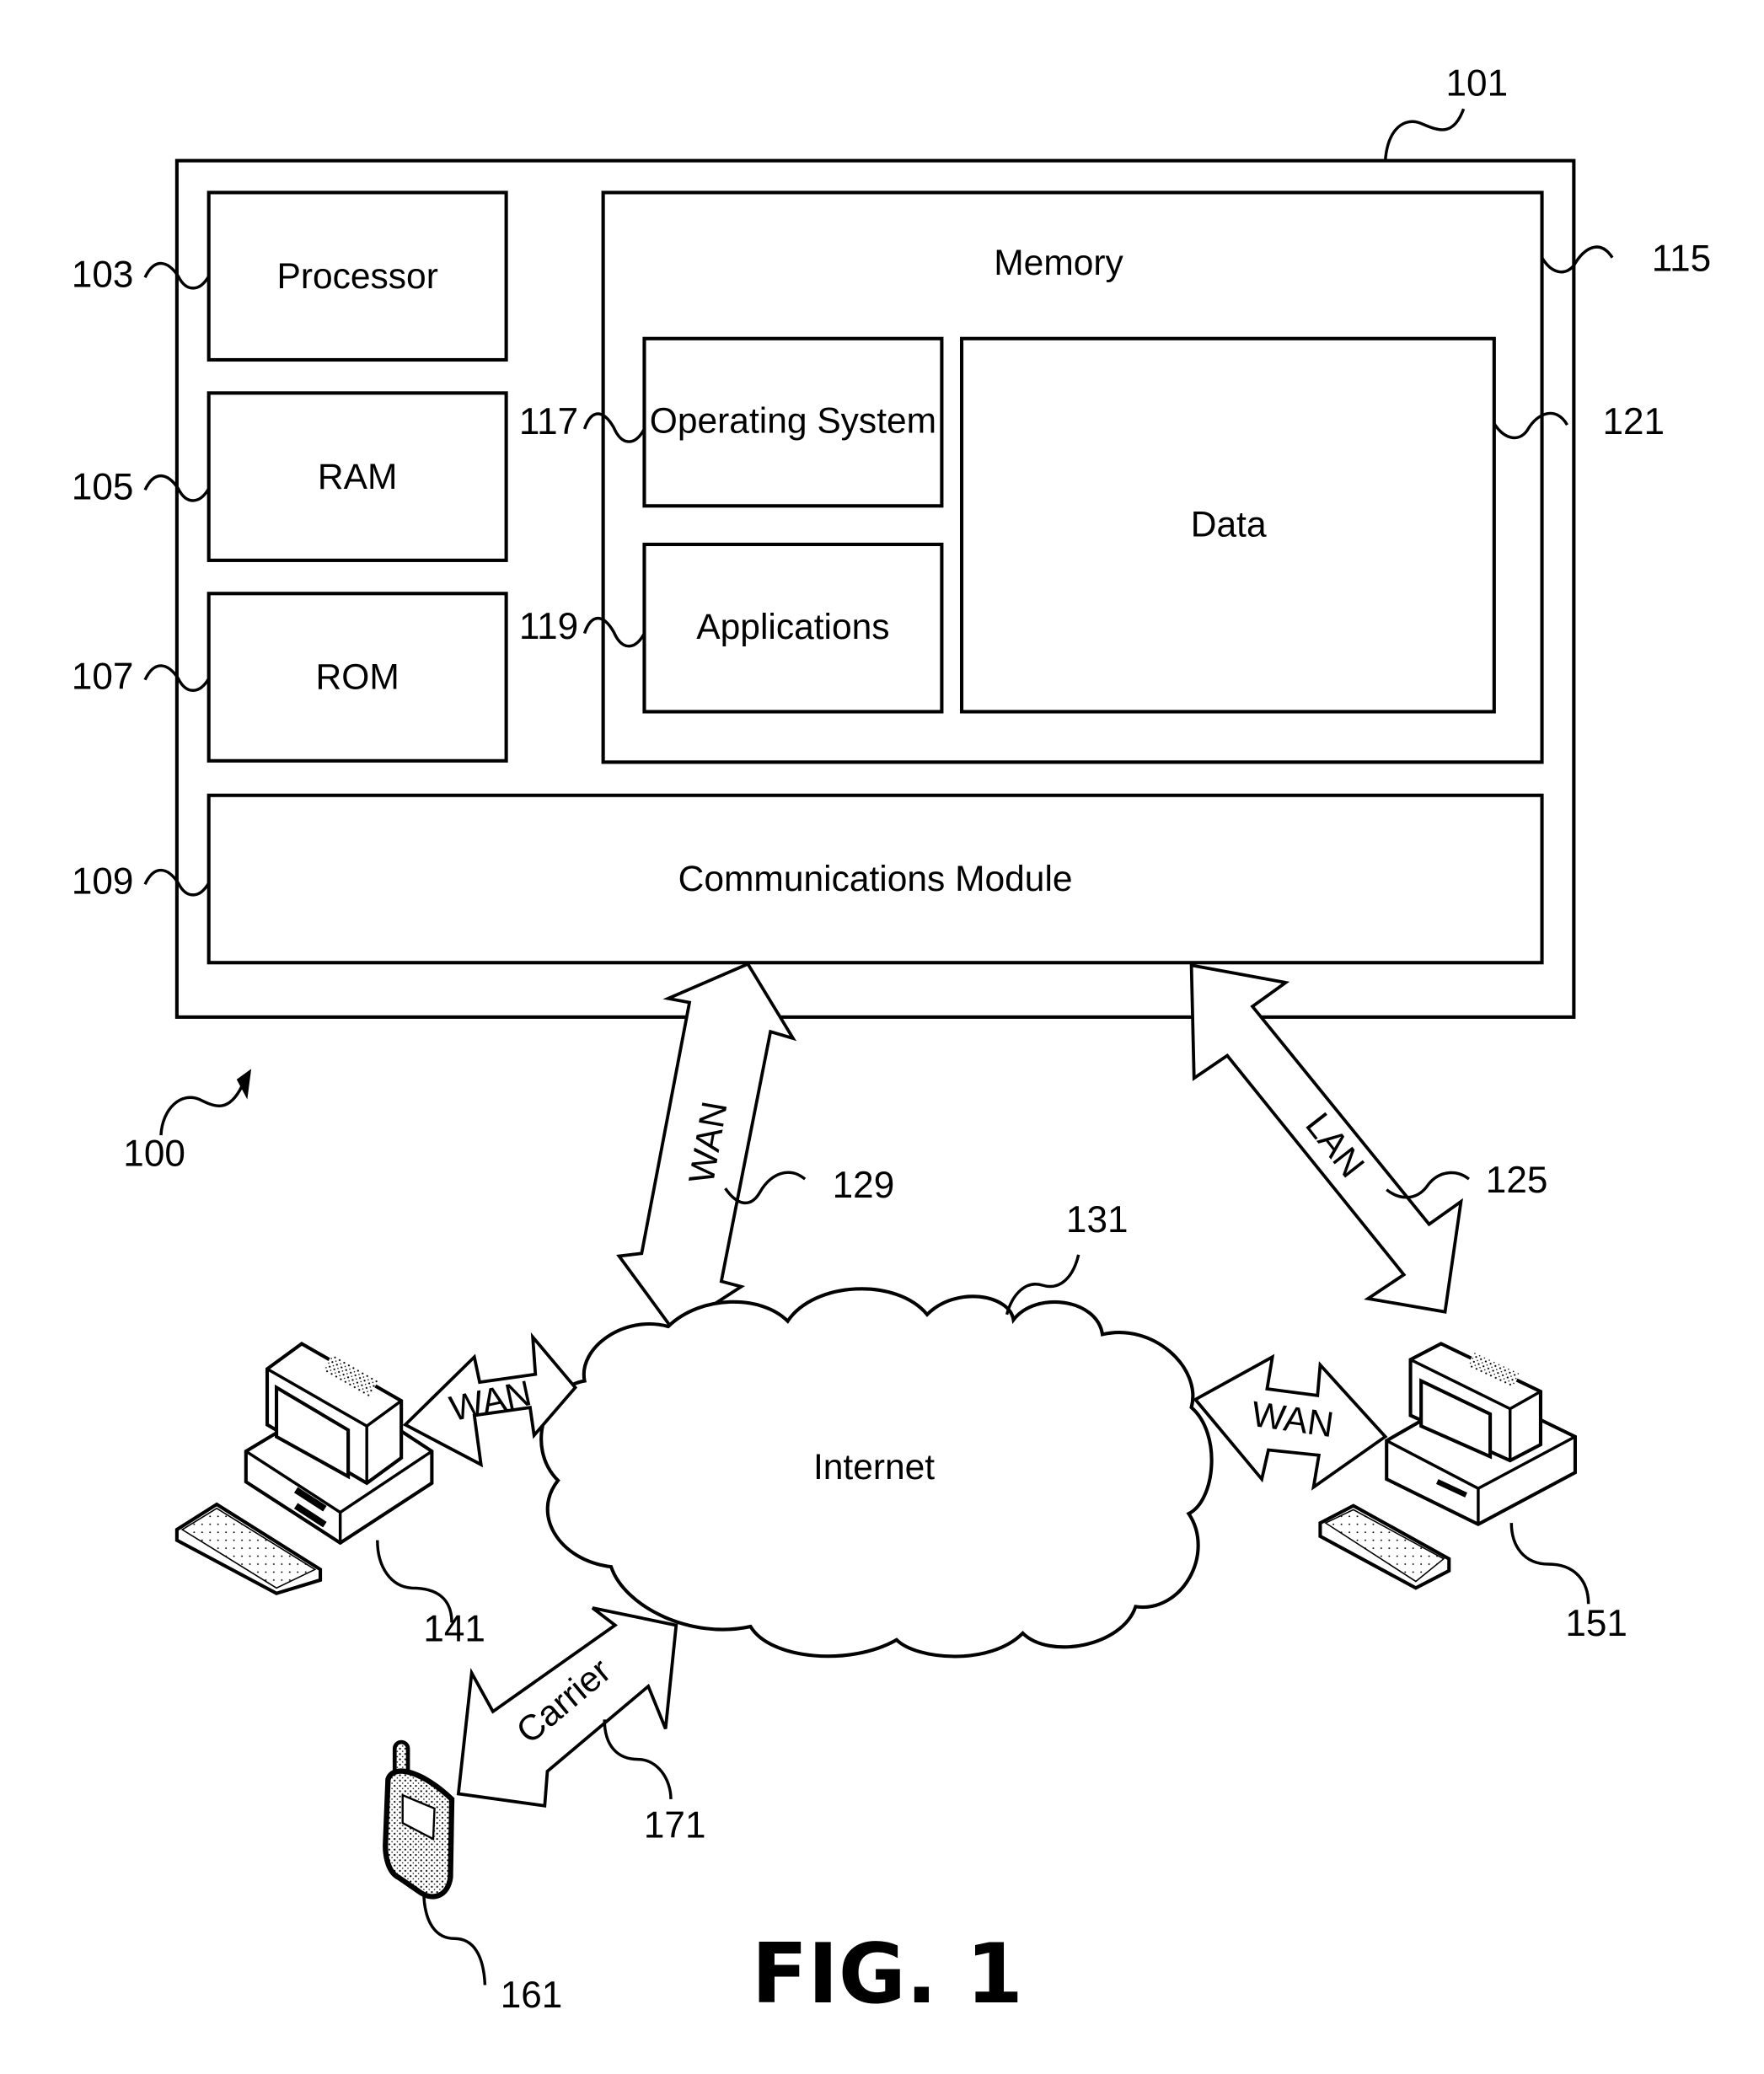  What do you see at coordinates (357, 477) in the screenshot?
I see `ram-label: RAM` at bounding box center [357, 477].